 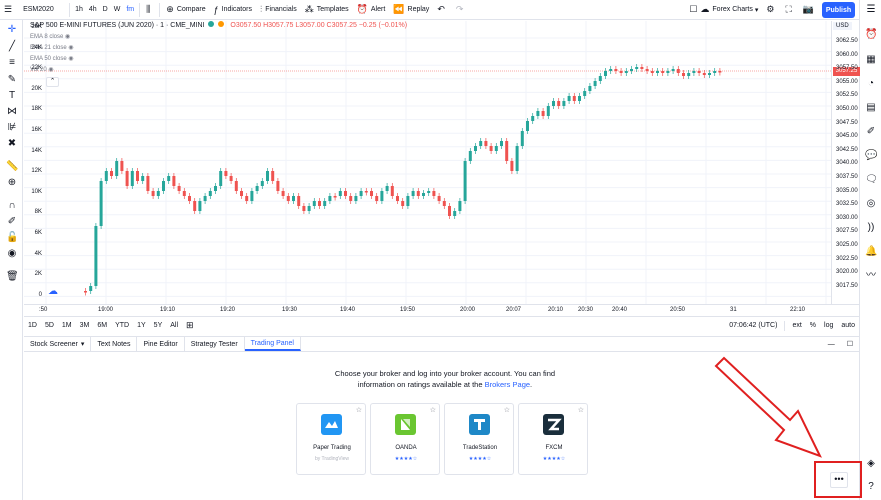 What do you see at coordinates (12, 80) in the screenshot?
I see `brush-icon: ✎` at bounding box center [12, 80].